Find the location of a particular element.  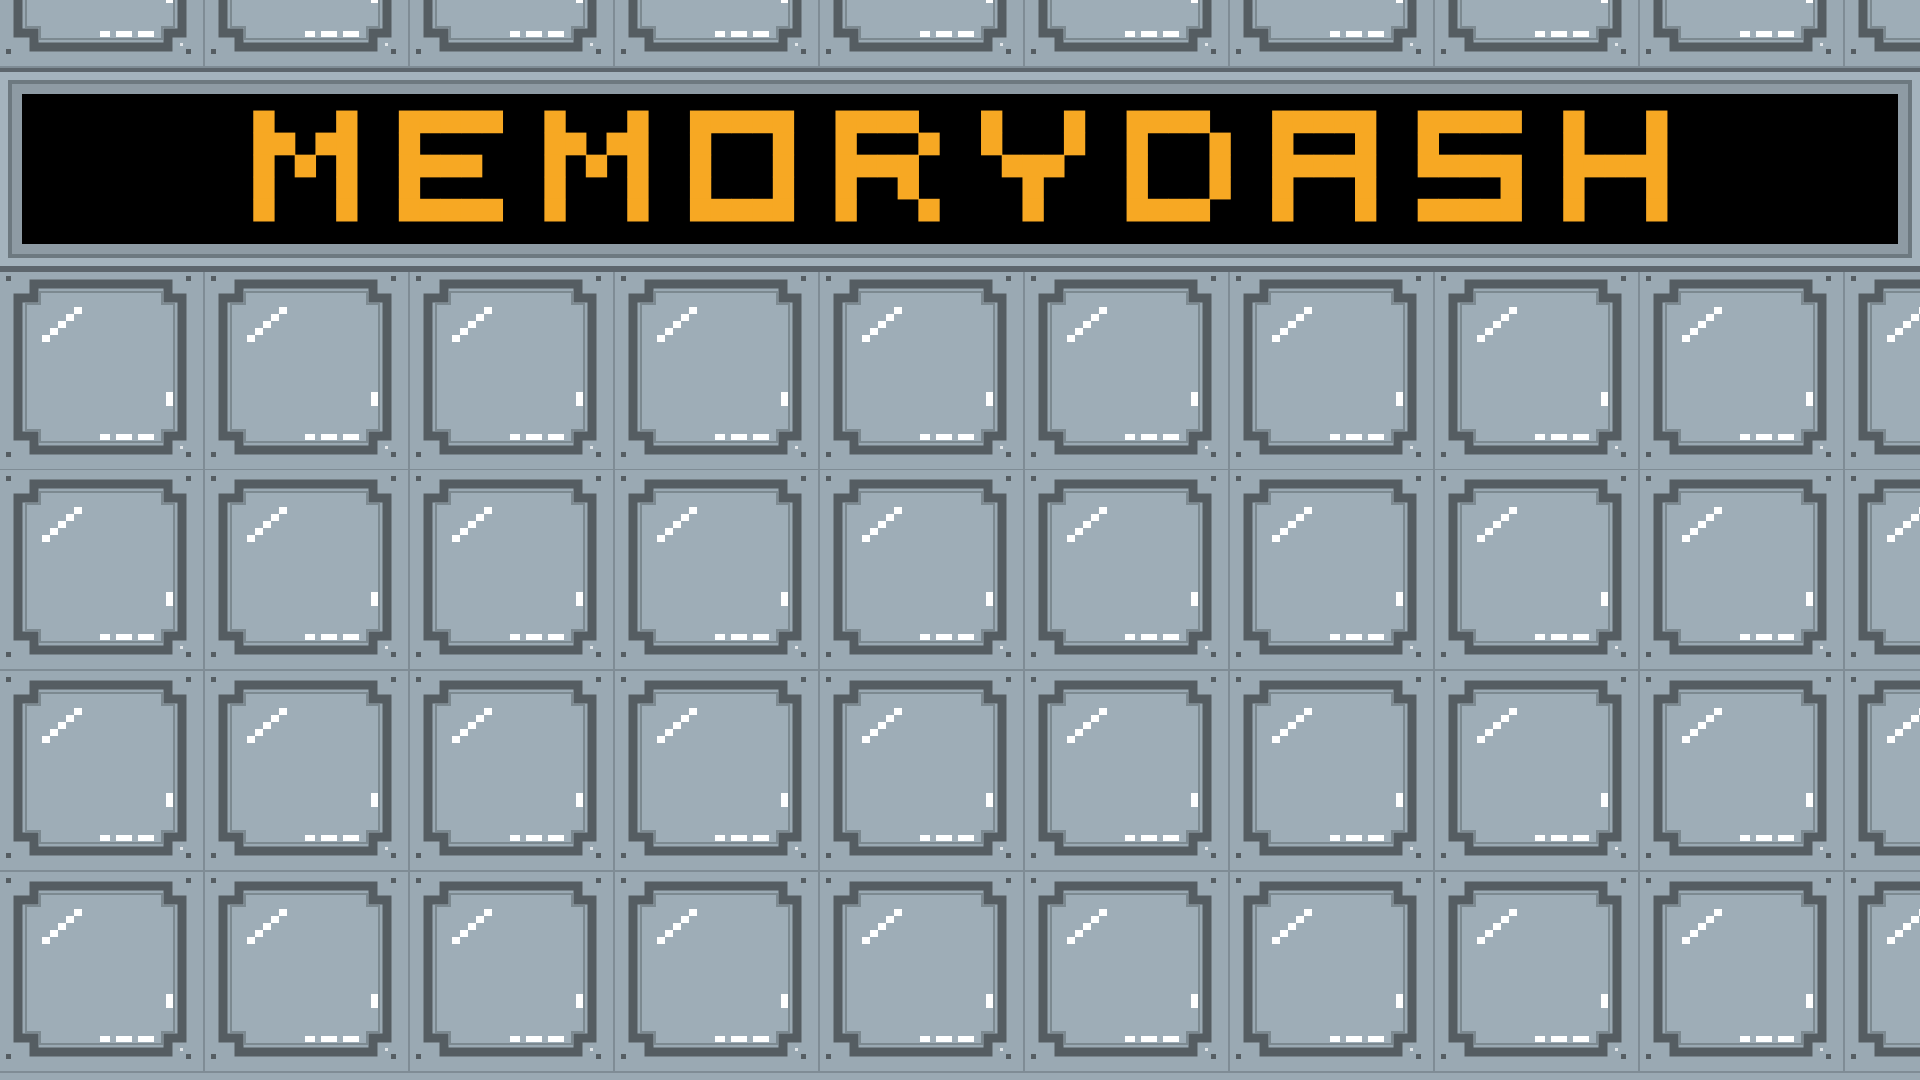

game-title-logo is located at coordinates (960, 166).